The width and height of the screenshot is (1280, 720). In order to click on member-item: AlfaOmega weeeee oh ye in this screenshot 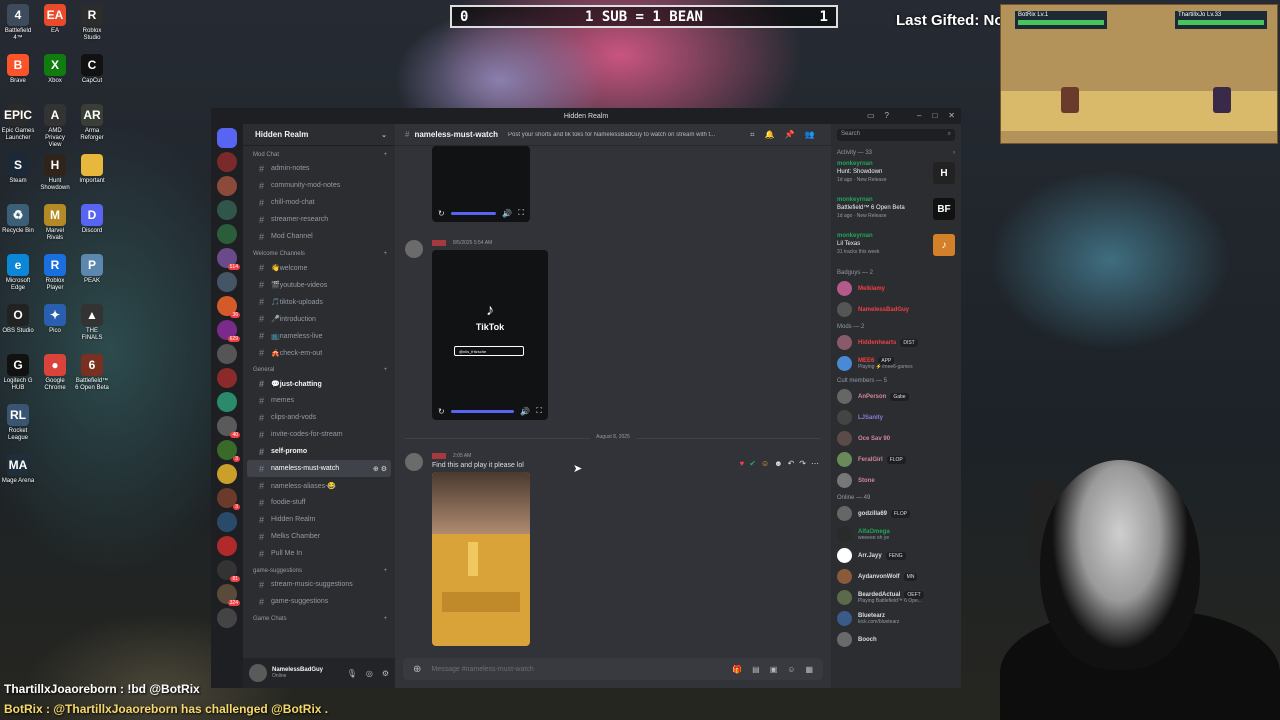, I will do `click(896, 534)`.